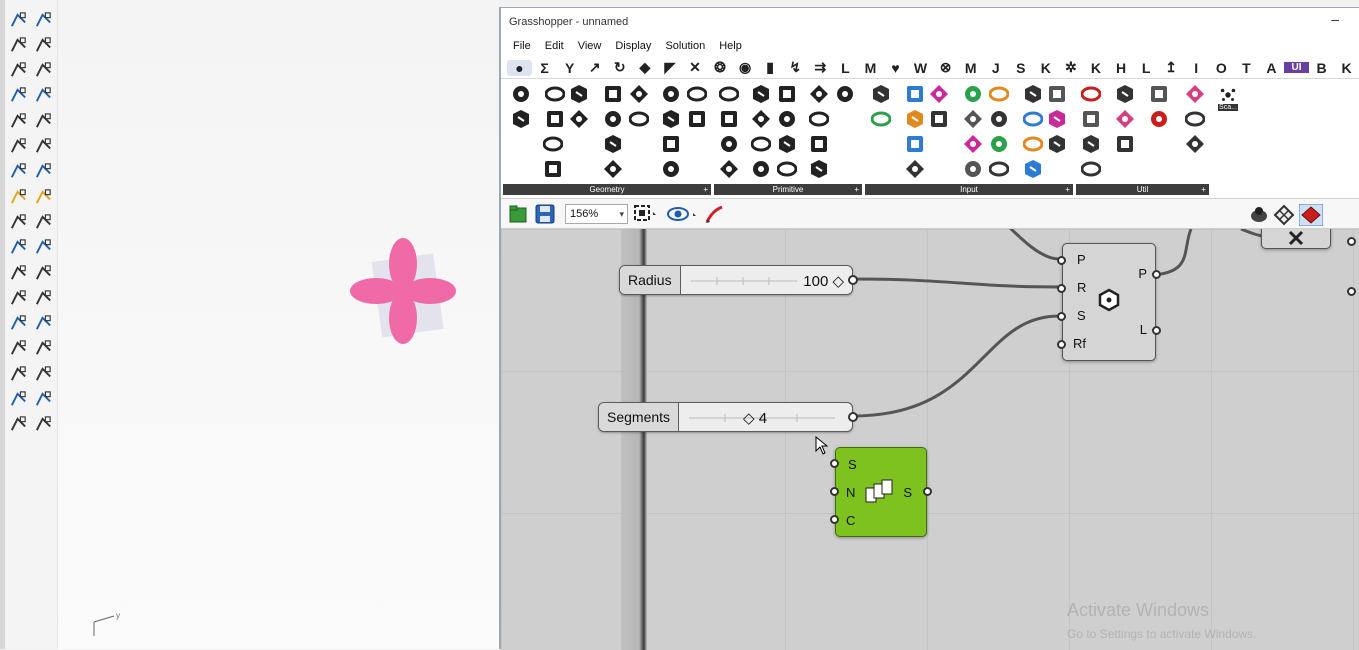  What do you see at coordinates (1246, 68) in the screenshot?
I see `component-tab: T` at bounding box center [1246, 68].